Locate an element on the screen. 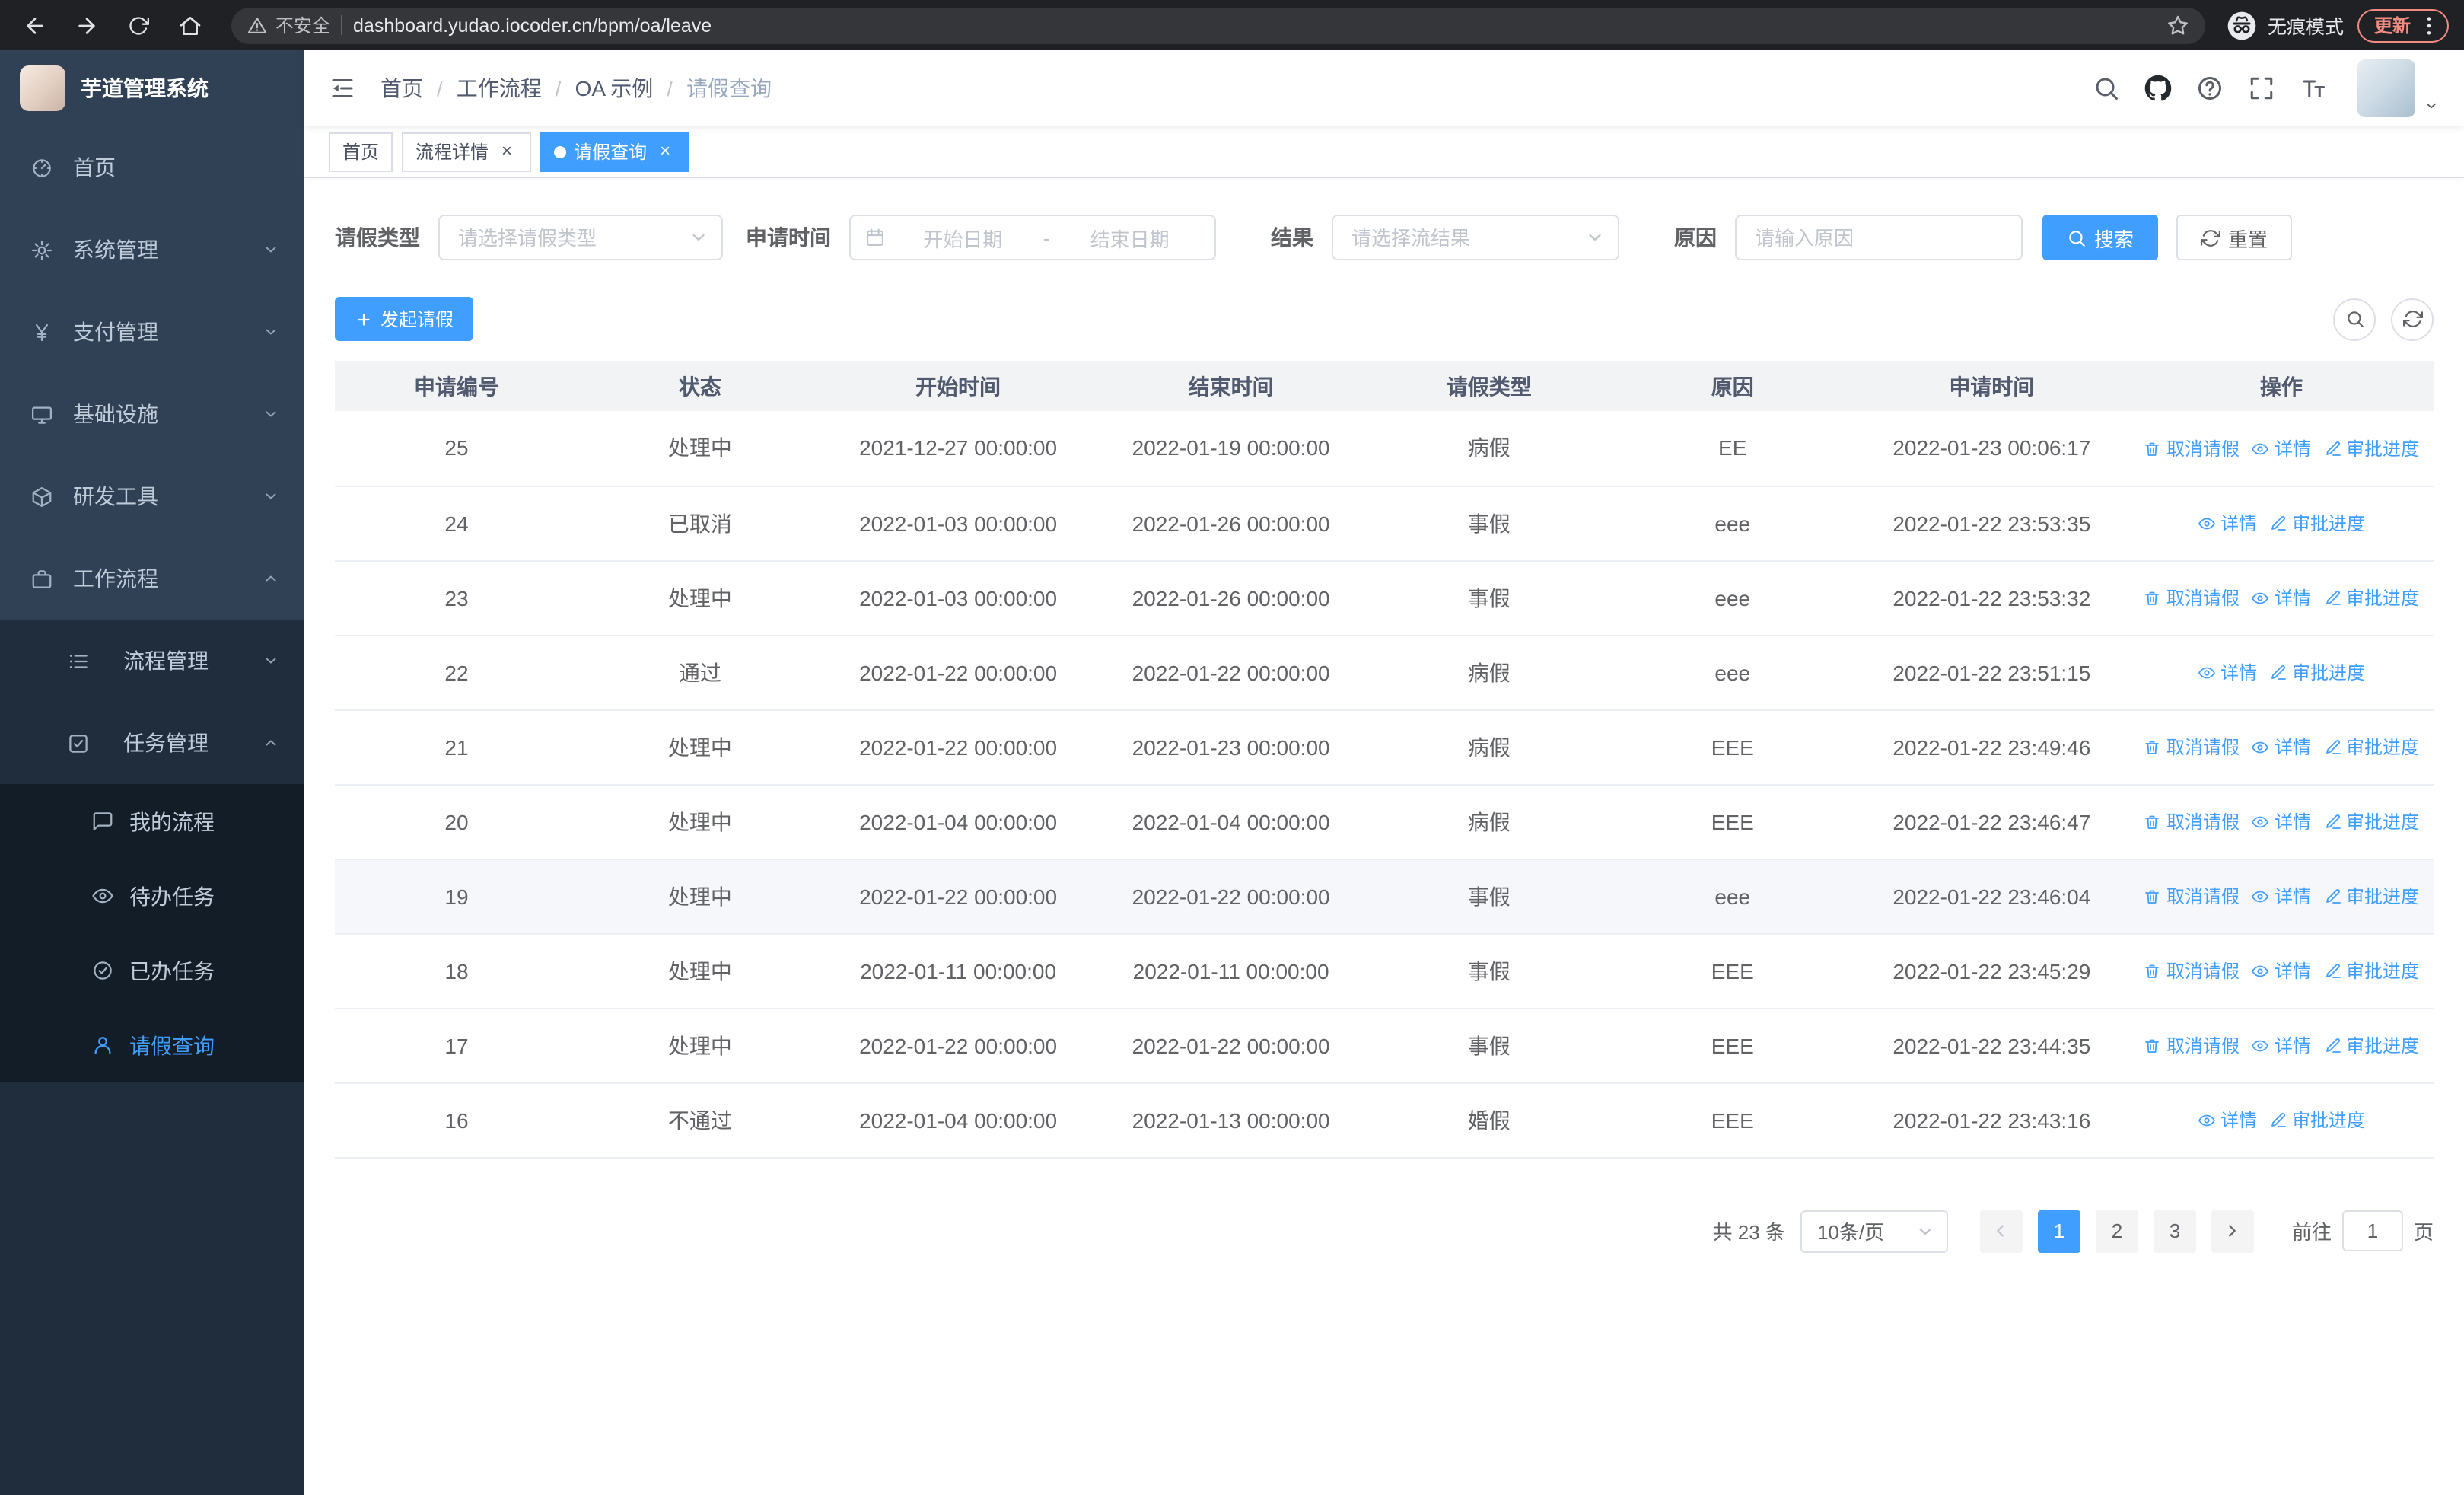 This screenshot has height=1495, width=2464. breadcrumb-oa-example: OA 示例 is located at coordinates (614, 89).